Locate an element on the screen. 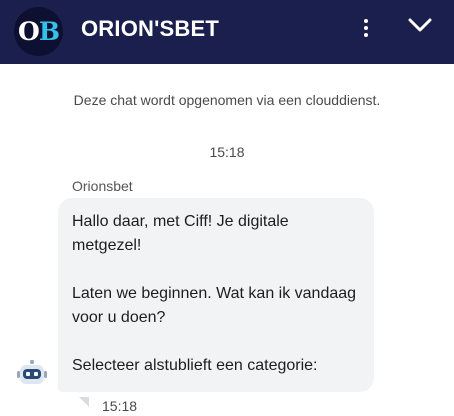 The image size is (454, 416). more-options-button is located at coordinates (366, 28).